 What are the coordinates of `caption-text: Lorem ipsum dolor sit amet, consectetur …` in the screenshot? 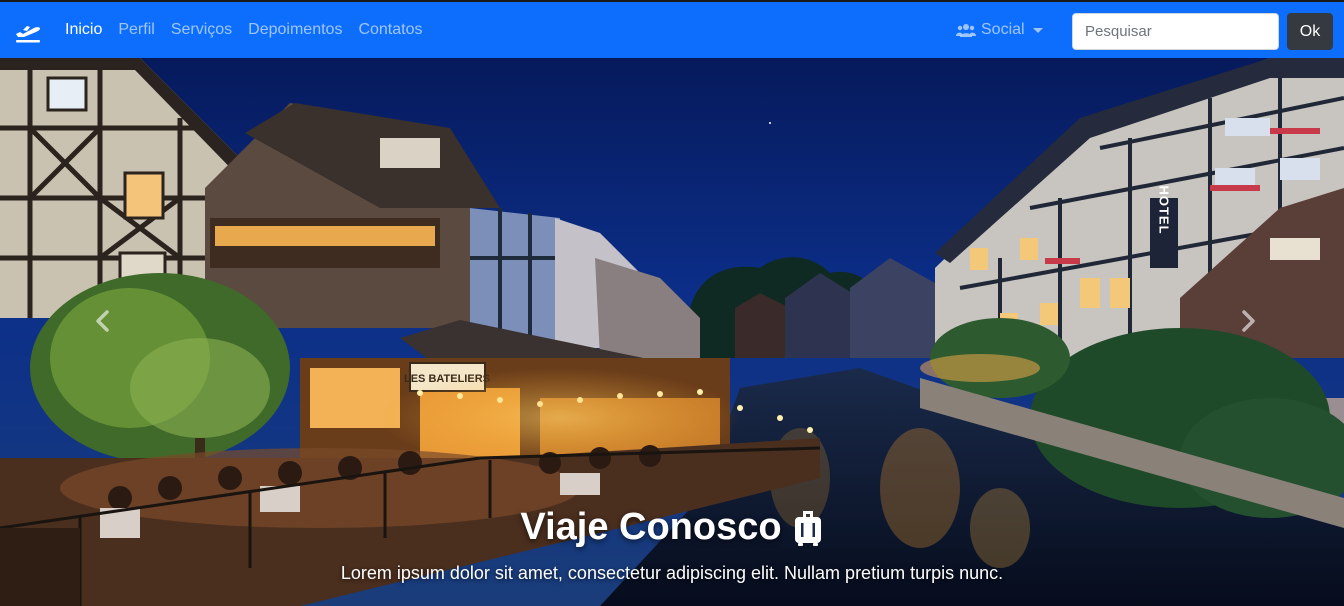 It's located at (672, 573).